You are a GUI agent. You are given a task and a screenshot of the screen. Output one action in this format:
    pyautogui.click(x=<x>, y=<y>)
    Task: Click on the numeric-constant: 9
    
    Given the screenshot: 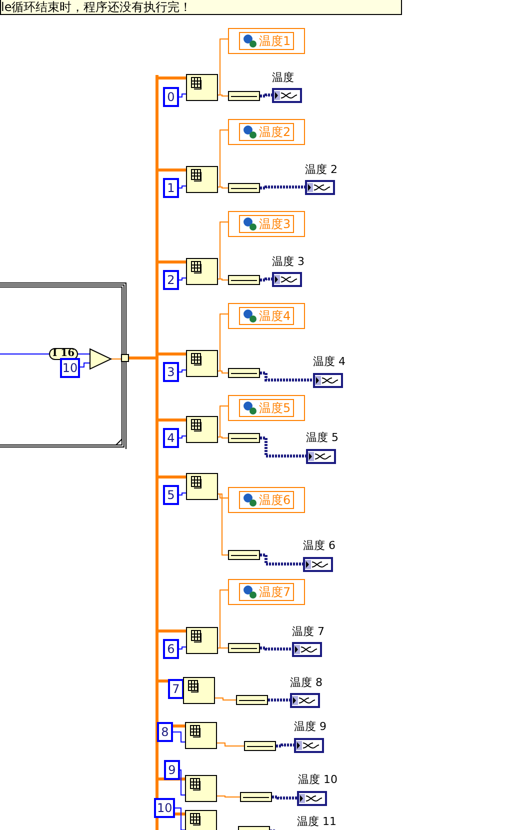 What is the action you would take?
    pyautogui.click(x=172, y=770)
    